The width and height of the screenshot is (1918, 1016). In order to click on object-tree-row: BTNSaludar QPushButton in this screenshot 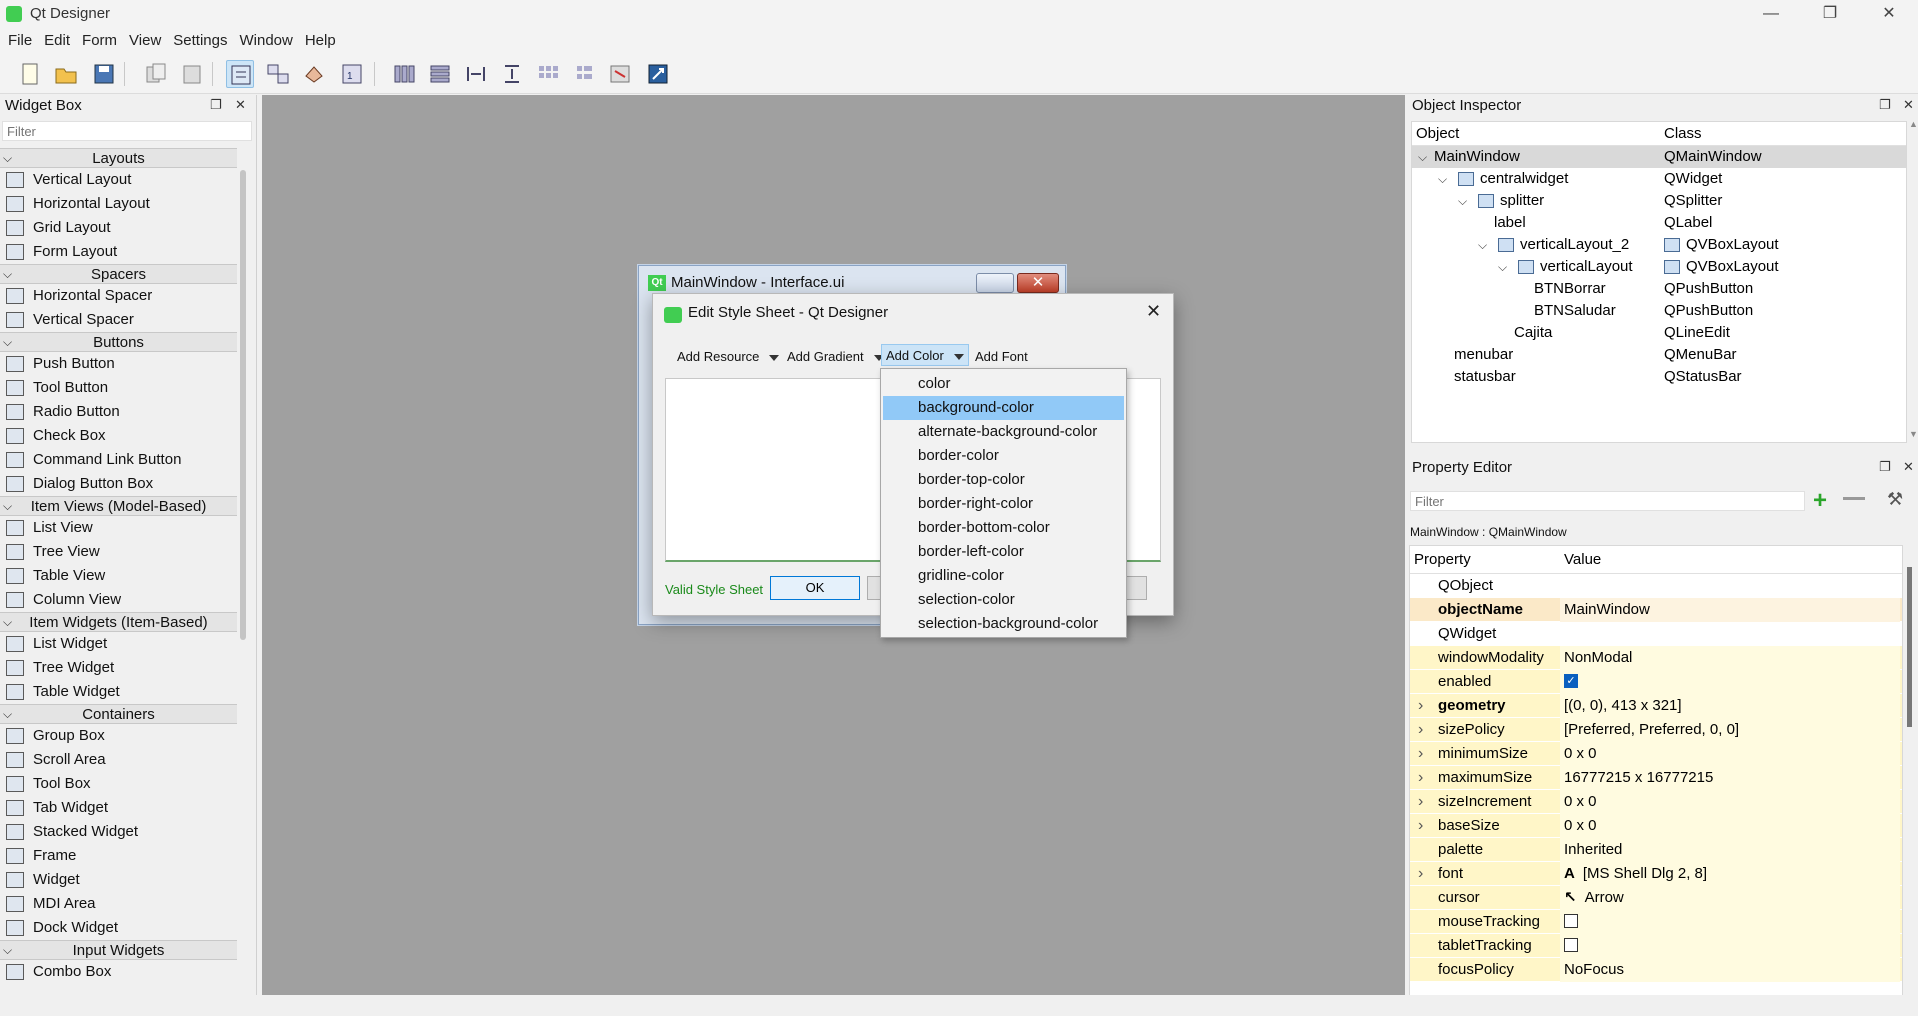, I will do `click(1659, 311)`.